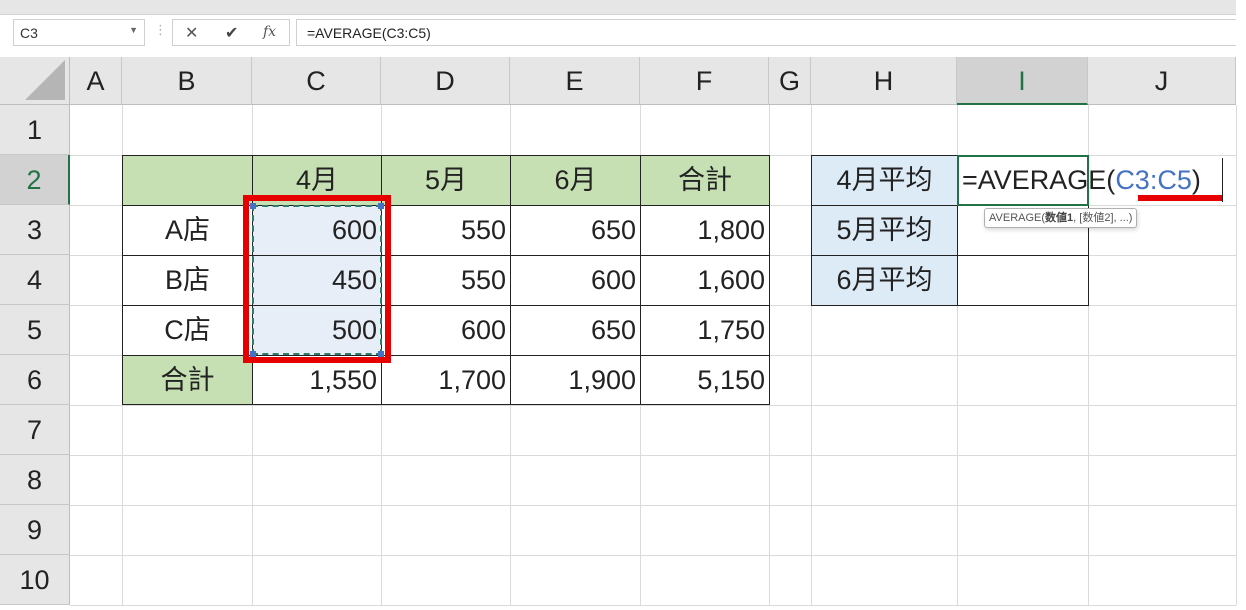 Image resolution: width=1246 pixels, height=610 pixels. I want to click on editor-suffix: ), so click(1196, 180).